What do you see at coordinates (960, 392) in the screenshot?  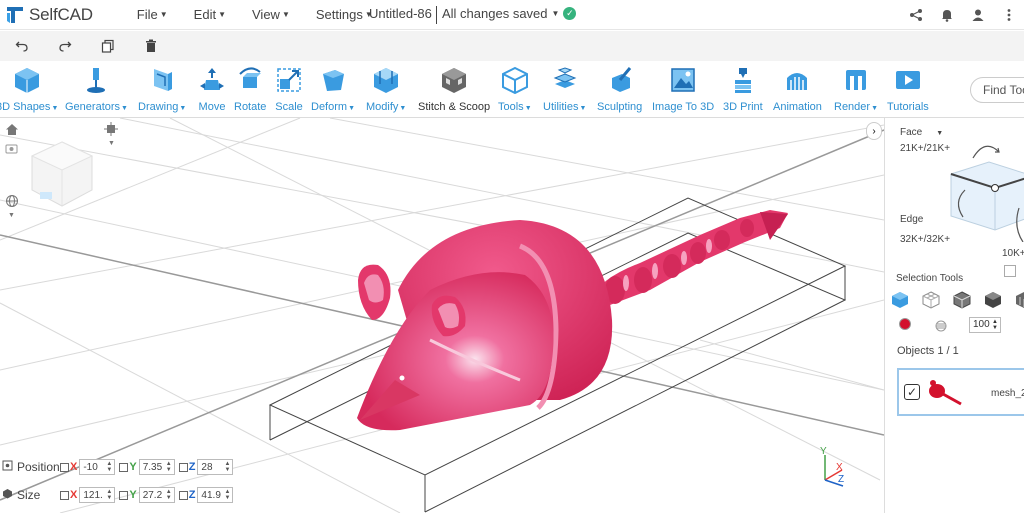 I see `object-list-item: ✓ mesh_2` at bounding box center [960, 392].